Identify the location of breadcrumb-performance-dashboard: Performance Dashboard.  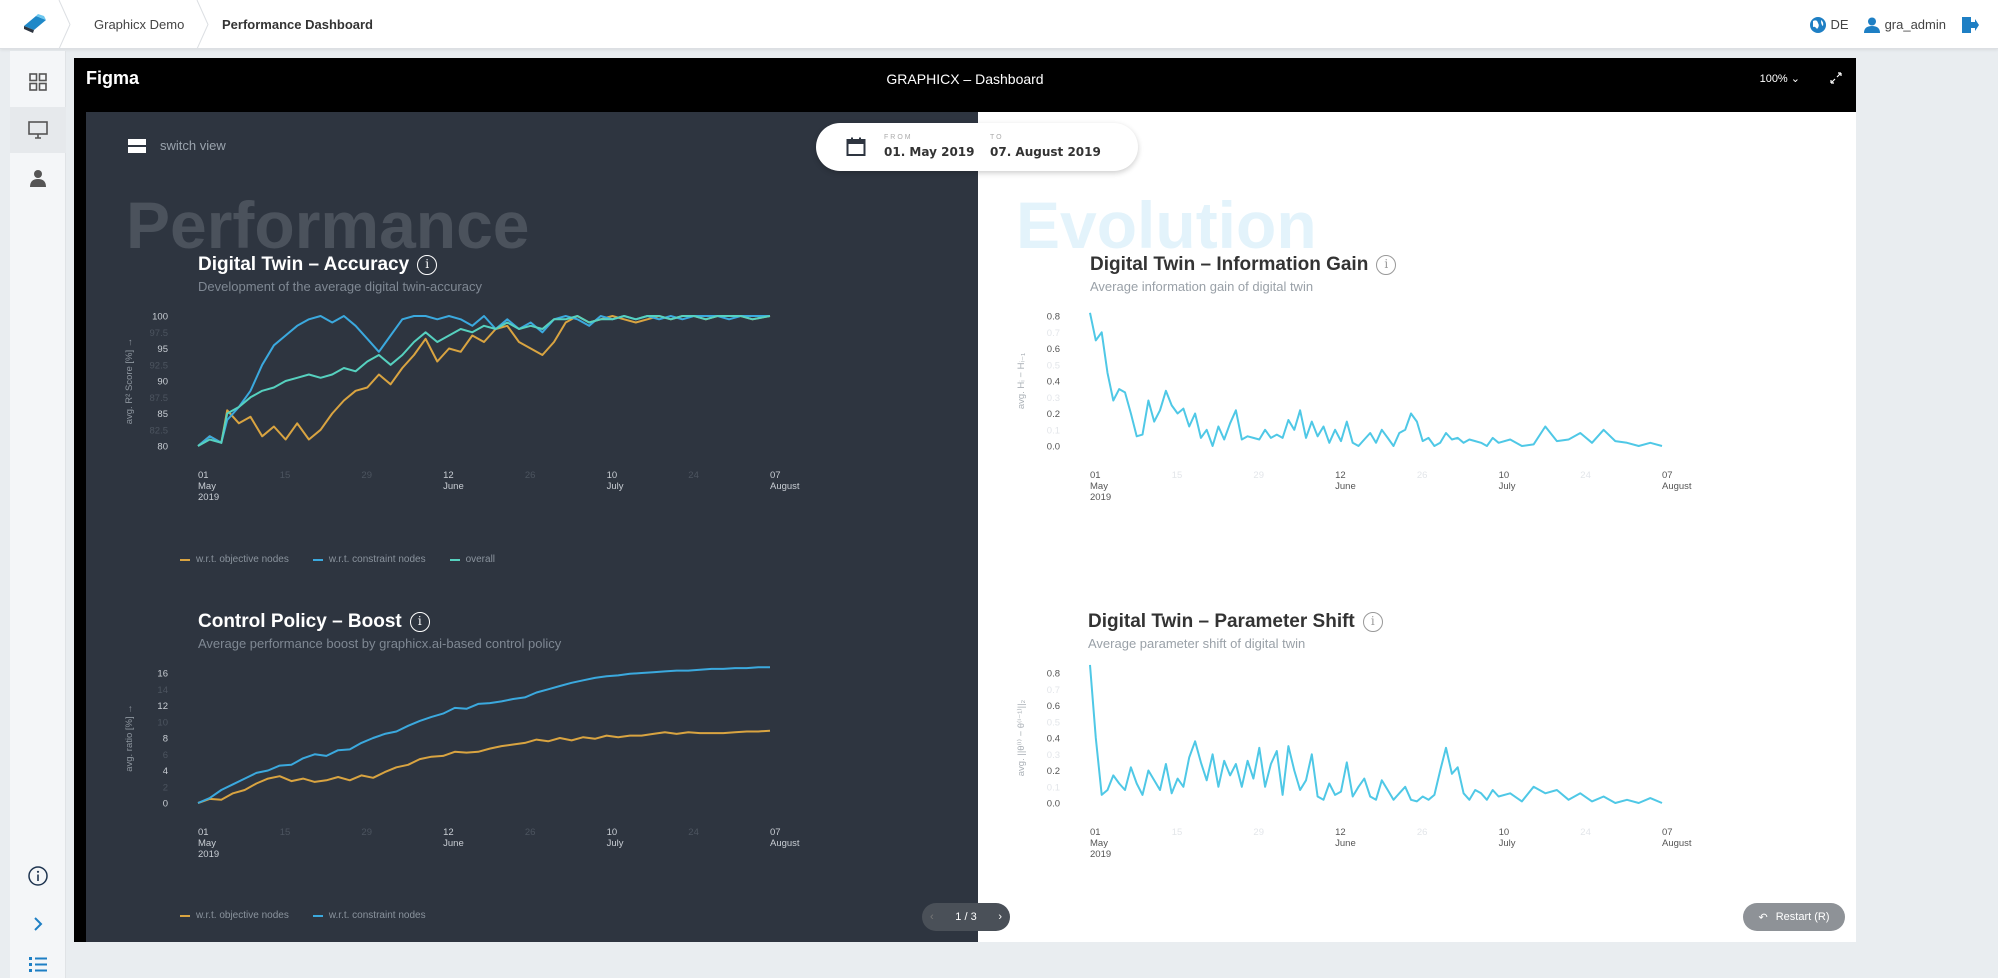
(297, 24).